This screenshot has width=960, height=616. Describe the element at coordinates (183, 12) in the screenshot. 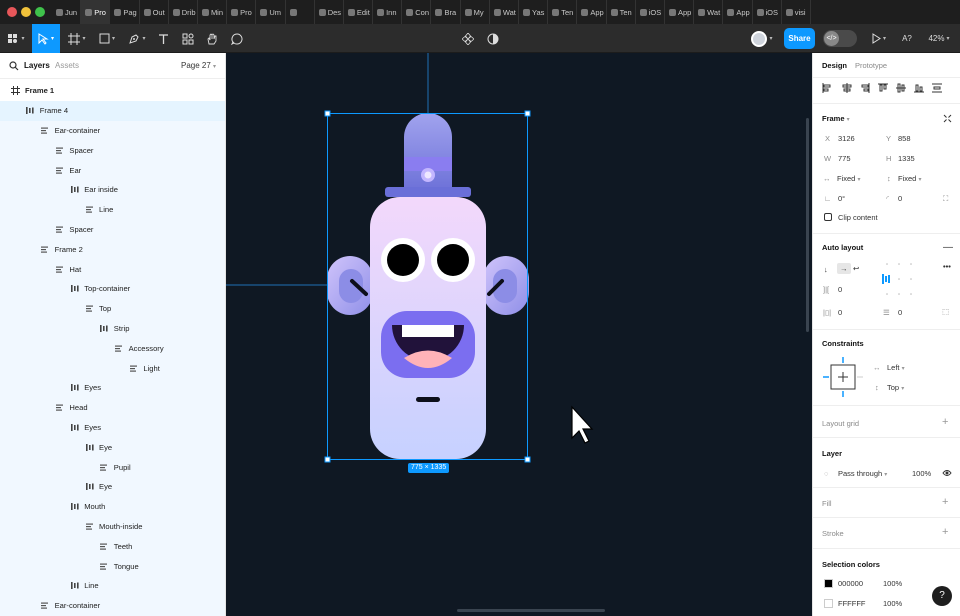

I see `file-tab: Drib` at that location.